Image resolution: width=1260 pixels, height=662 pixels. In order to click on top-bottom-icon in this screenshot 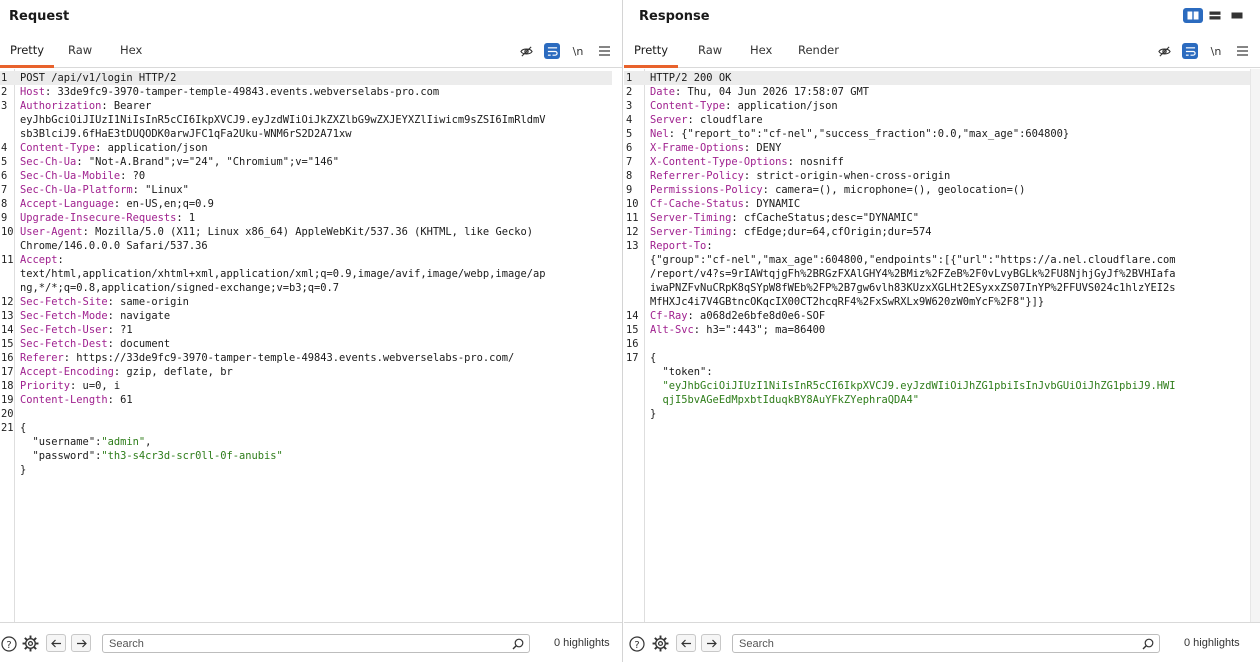, I will do `click(1215, 15)`.